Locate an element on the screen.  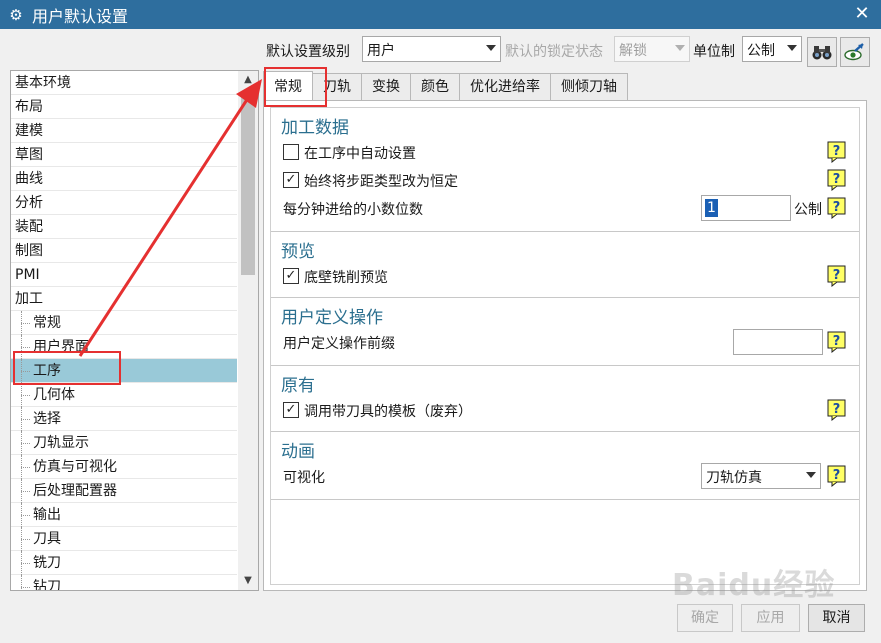
search-defaults-button is located at coordinates (822, 52).